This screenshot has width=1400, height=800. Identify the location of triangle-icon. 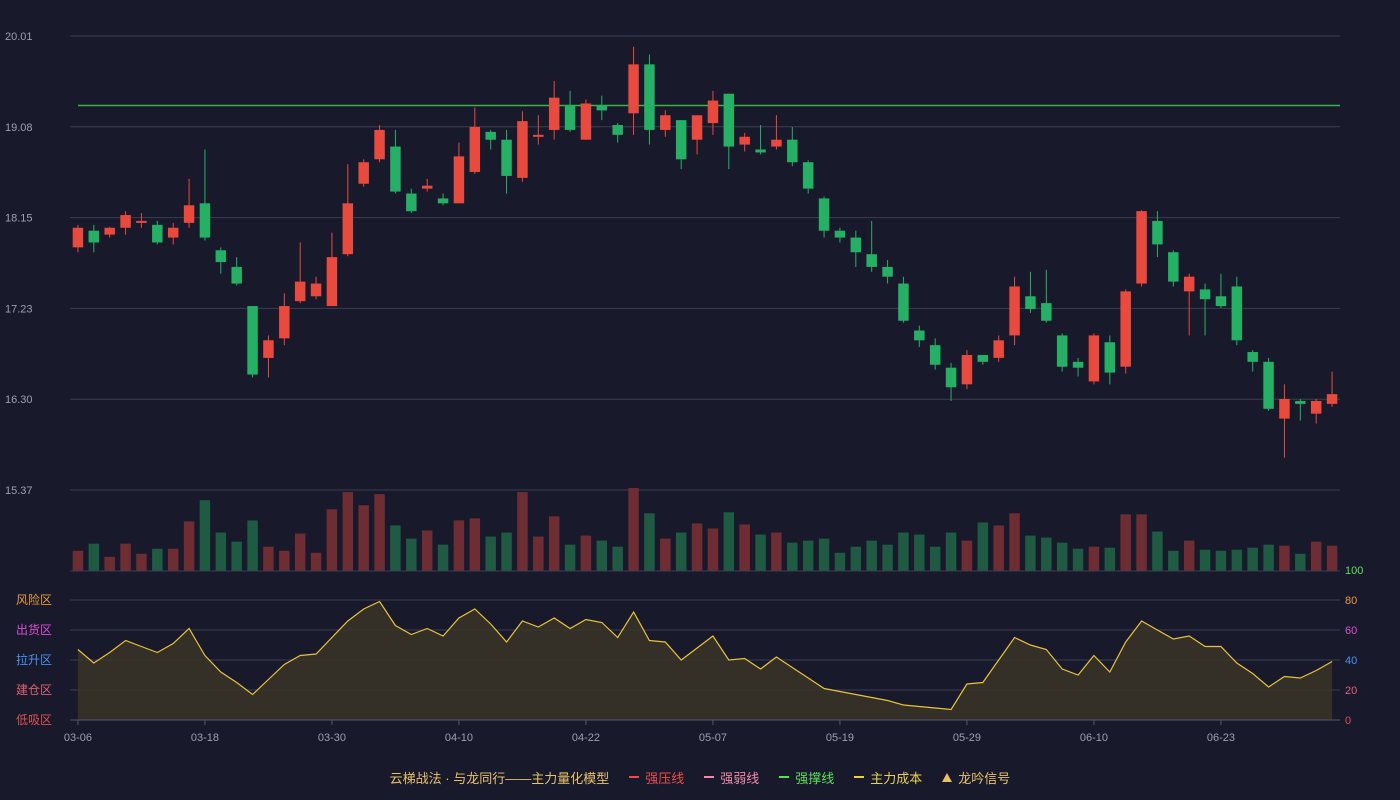
(947, 777).